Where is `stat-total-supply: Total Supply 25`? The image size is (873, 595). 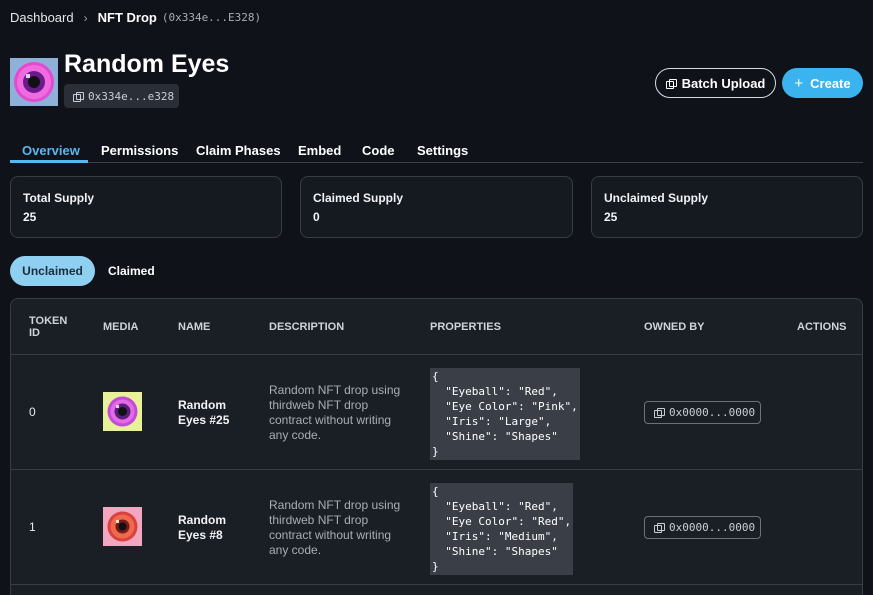
stat-total-supply: Total Supply 25 is located at coordinates (146, 207).